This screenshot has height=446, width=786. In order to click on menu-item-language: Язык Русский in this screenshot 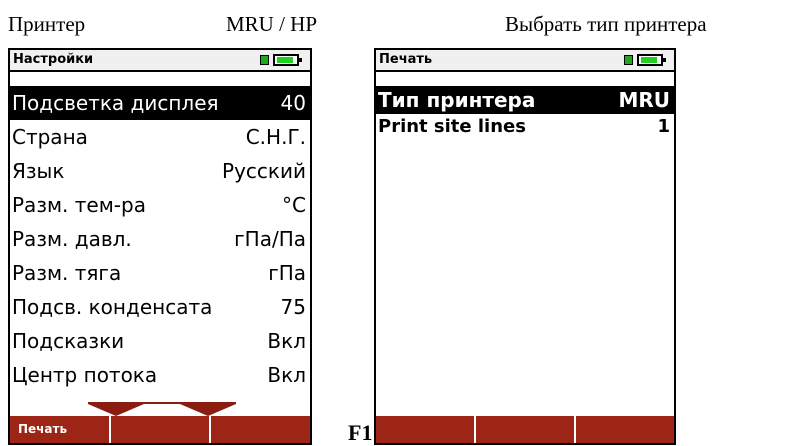, I will do `click(160, 171)`.